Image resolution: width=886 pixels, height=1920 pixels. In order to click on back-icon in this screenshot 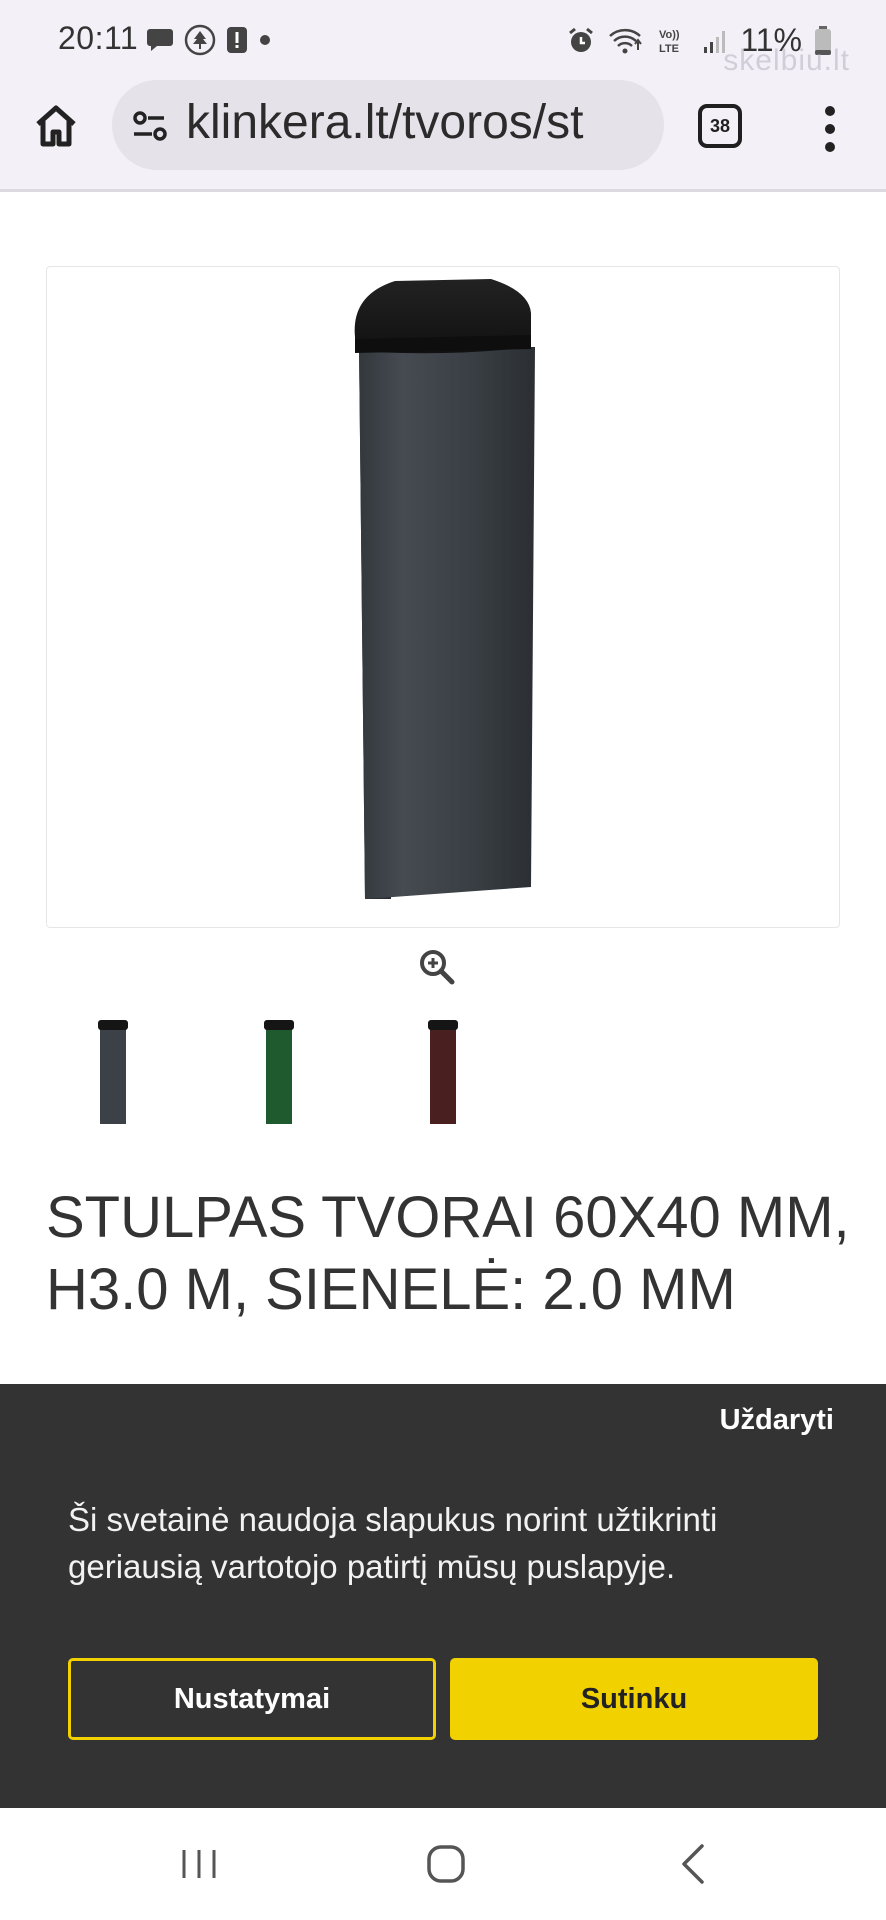, I will do `click(697, 1864)`.